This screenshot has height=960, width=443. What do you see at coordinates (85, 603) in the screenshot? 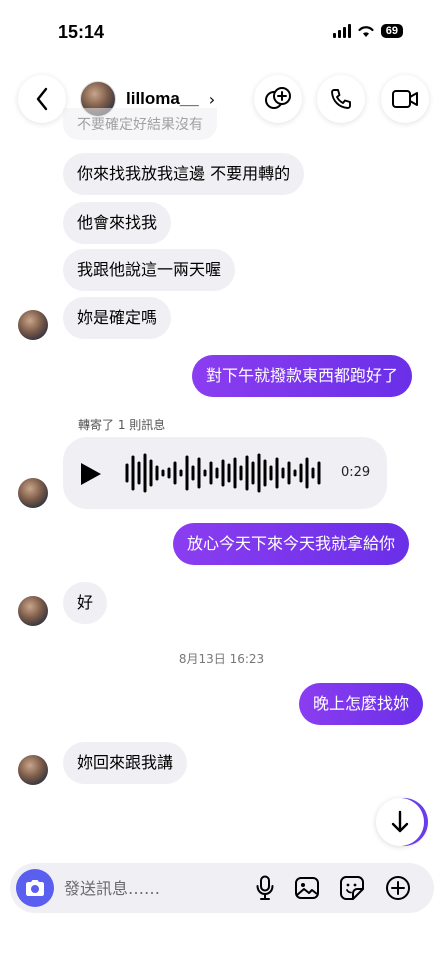
I see `message-incoming: 好` at bounding box center [85, 603].